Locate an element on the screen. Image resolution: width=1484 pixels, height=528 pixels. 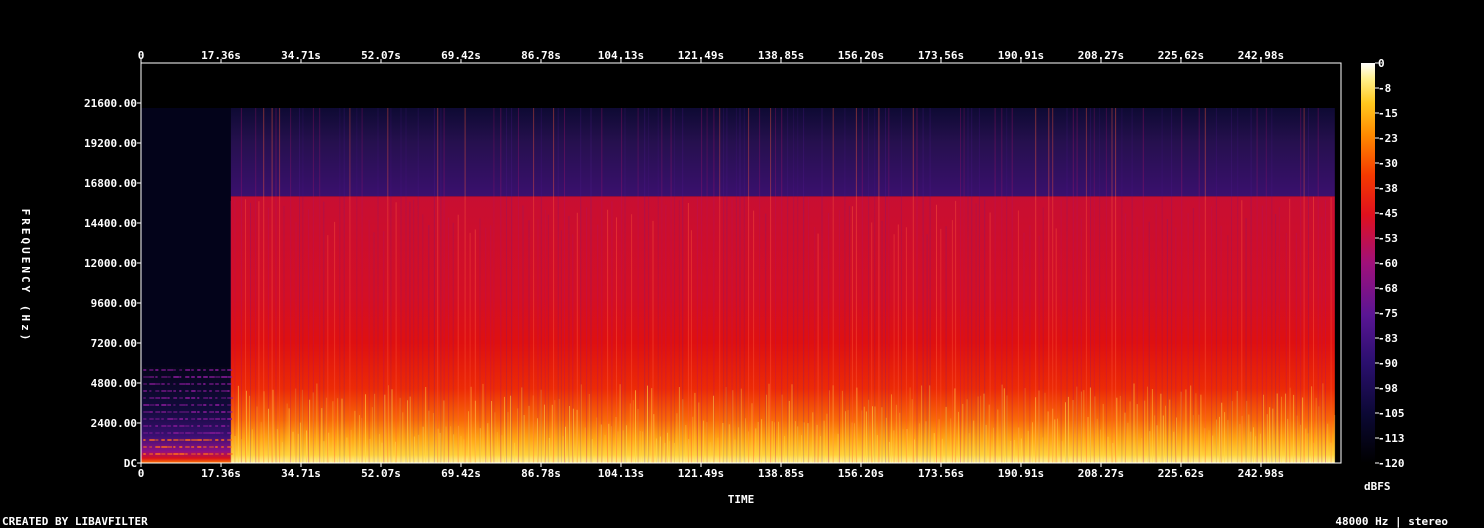
x-tick-label-bottom: 17.36s is located at coordinates (221, 473).